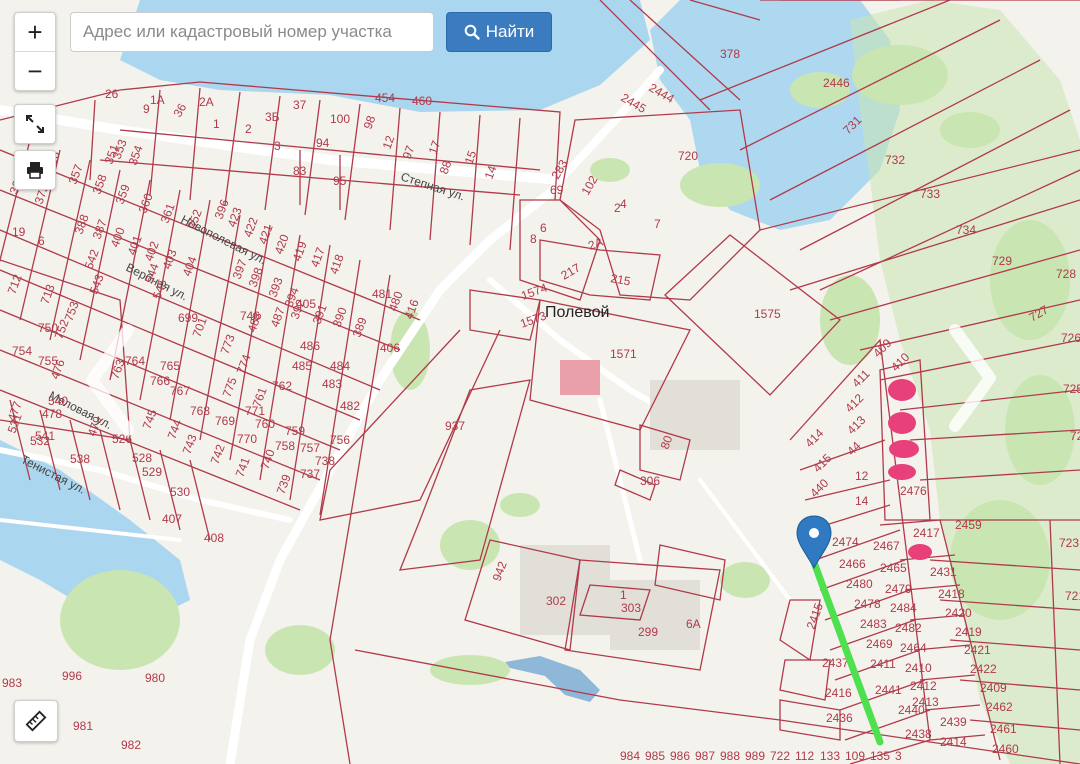 This screenshot has height=764, width=1080. Describe the element at coordinates (390, 348) in the screenshot. I see `parcel-number: 406` at that location.